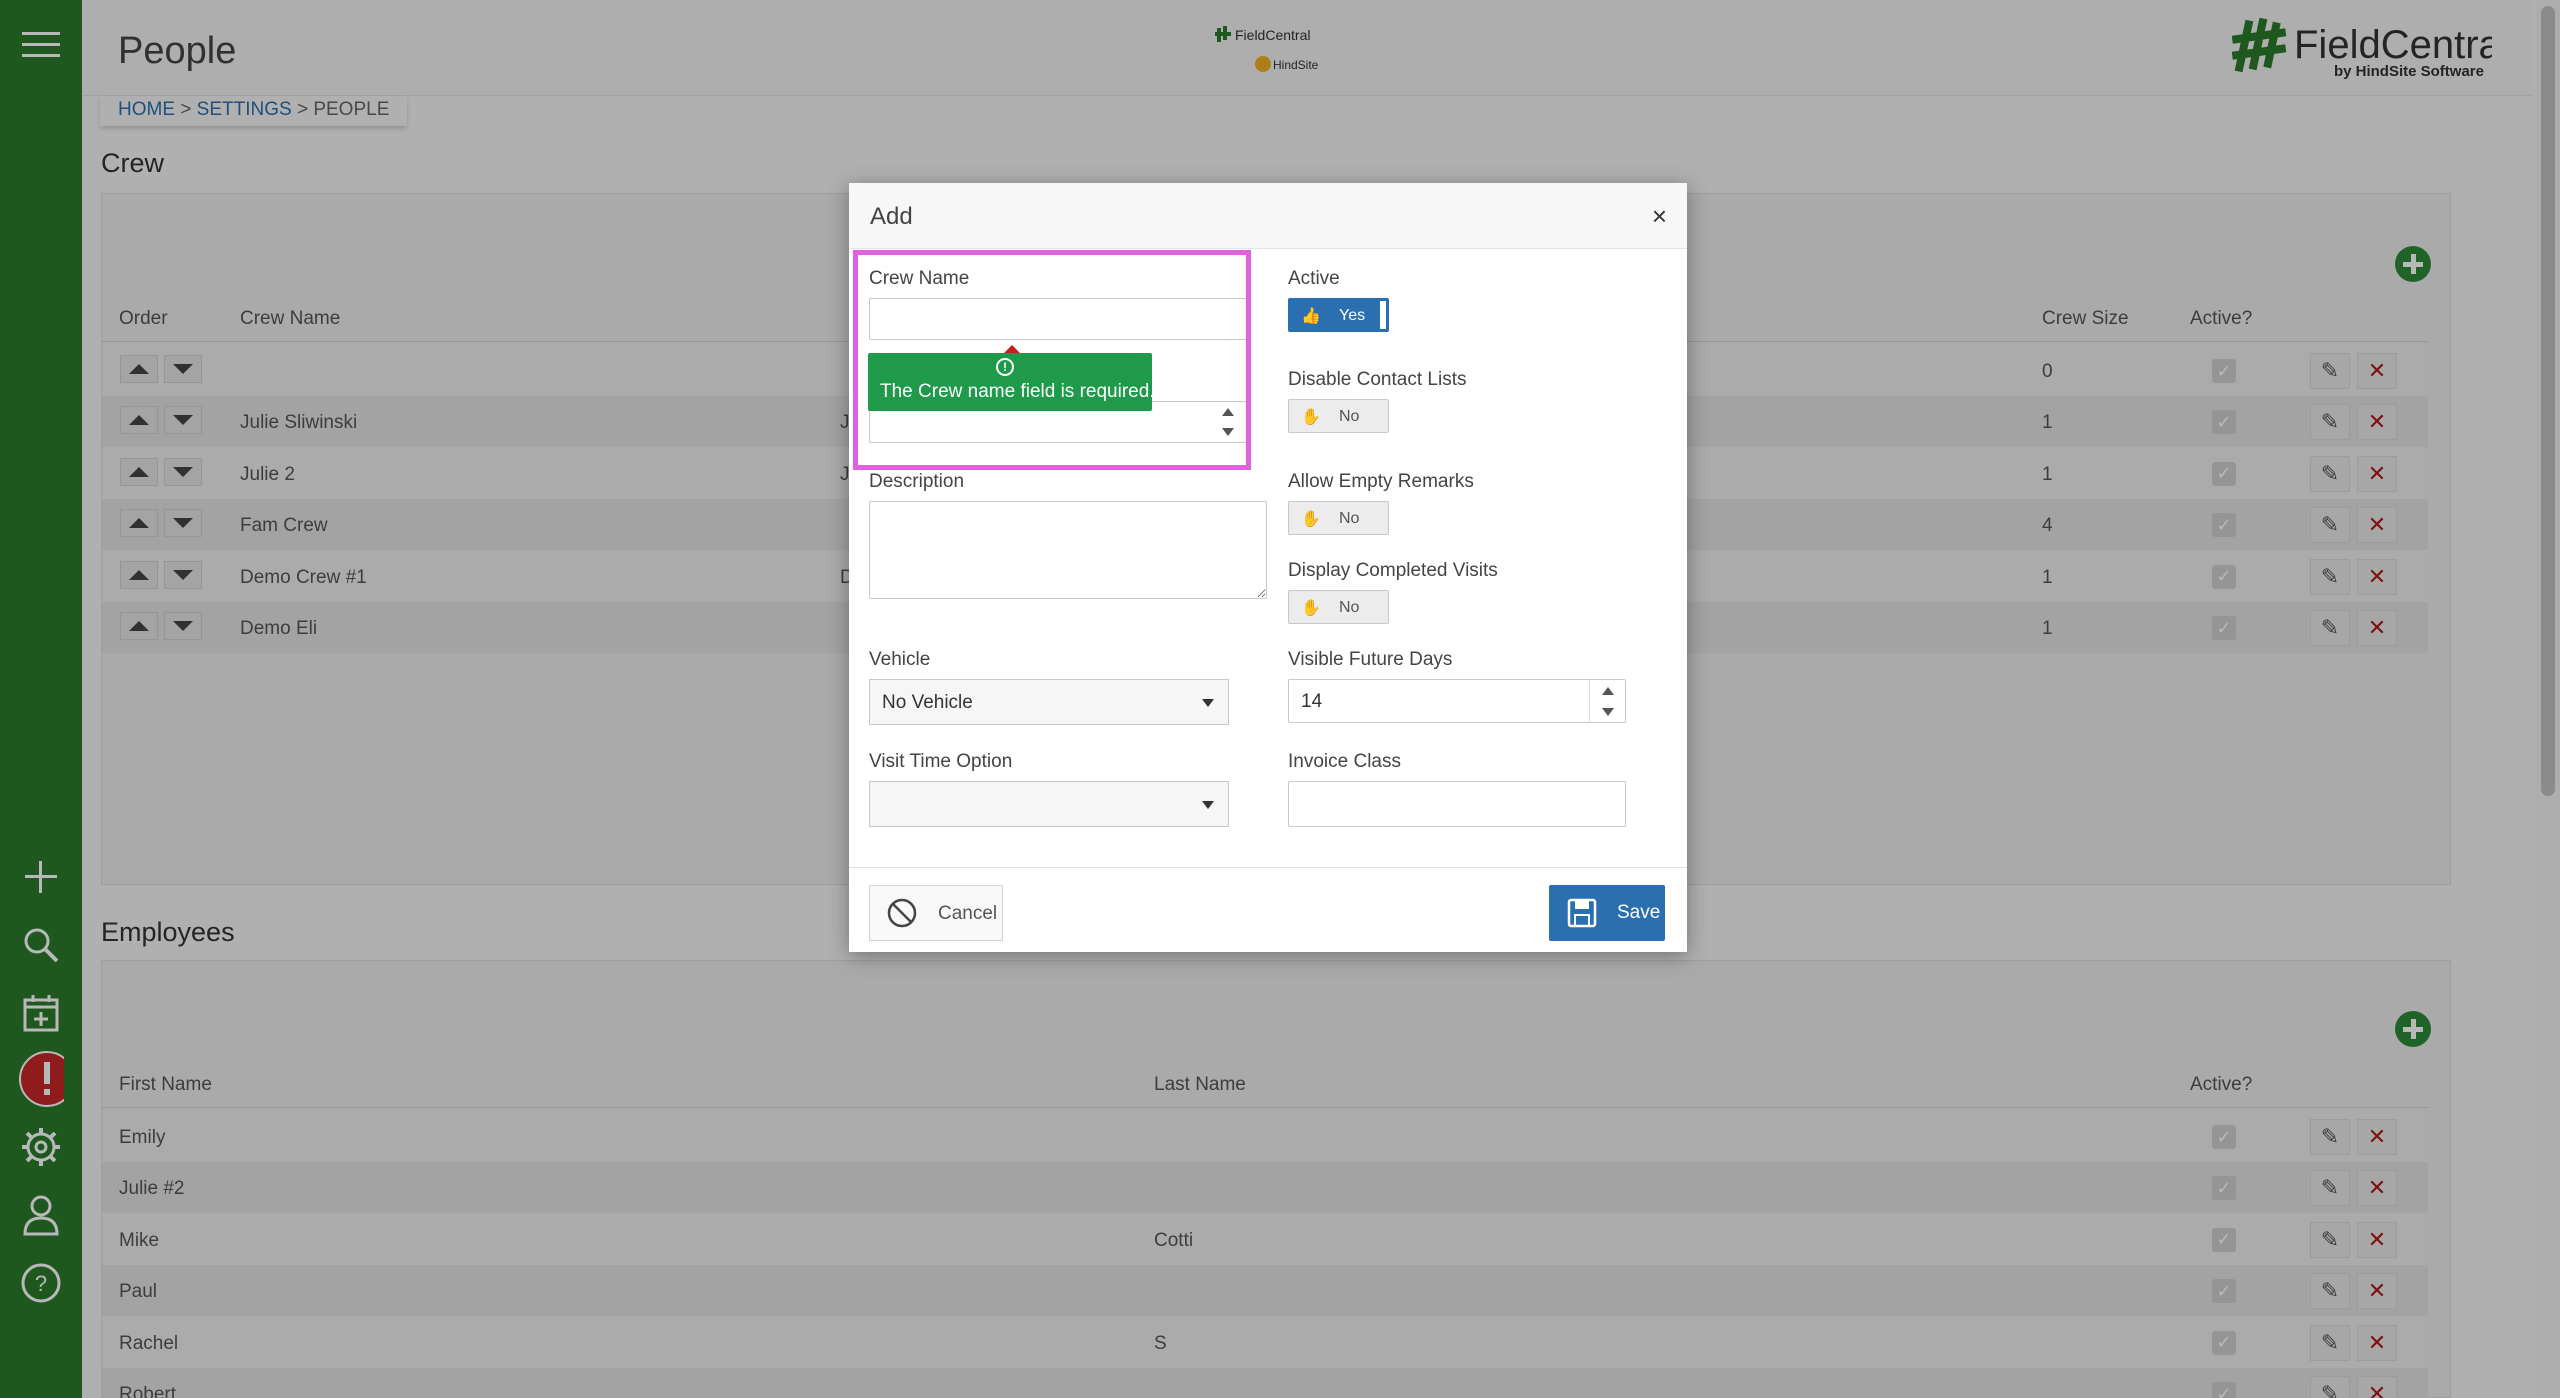 This screenshot has width=2560, height=1398. I want to click on disable-contact-lists-value: No, so click(1349, 416).